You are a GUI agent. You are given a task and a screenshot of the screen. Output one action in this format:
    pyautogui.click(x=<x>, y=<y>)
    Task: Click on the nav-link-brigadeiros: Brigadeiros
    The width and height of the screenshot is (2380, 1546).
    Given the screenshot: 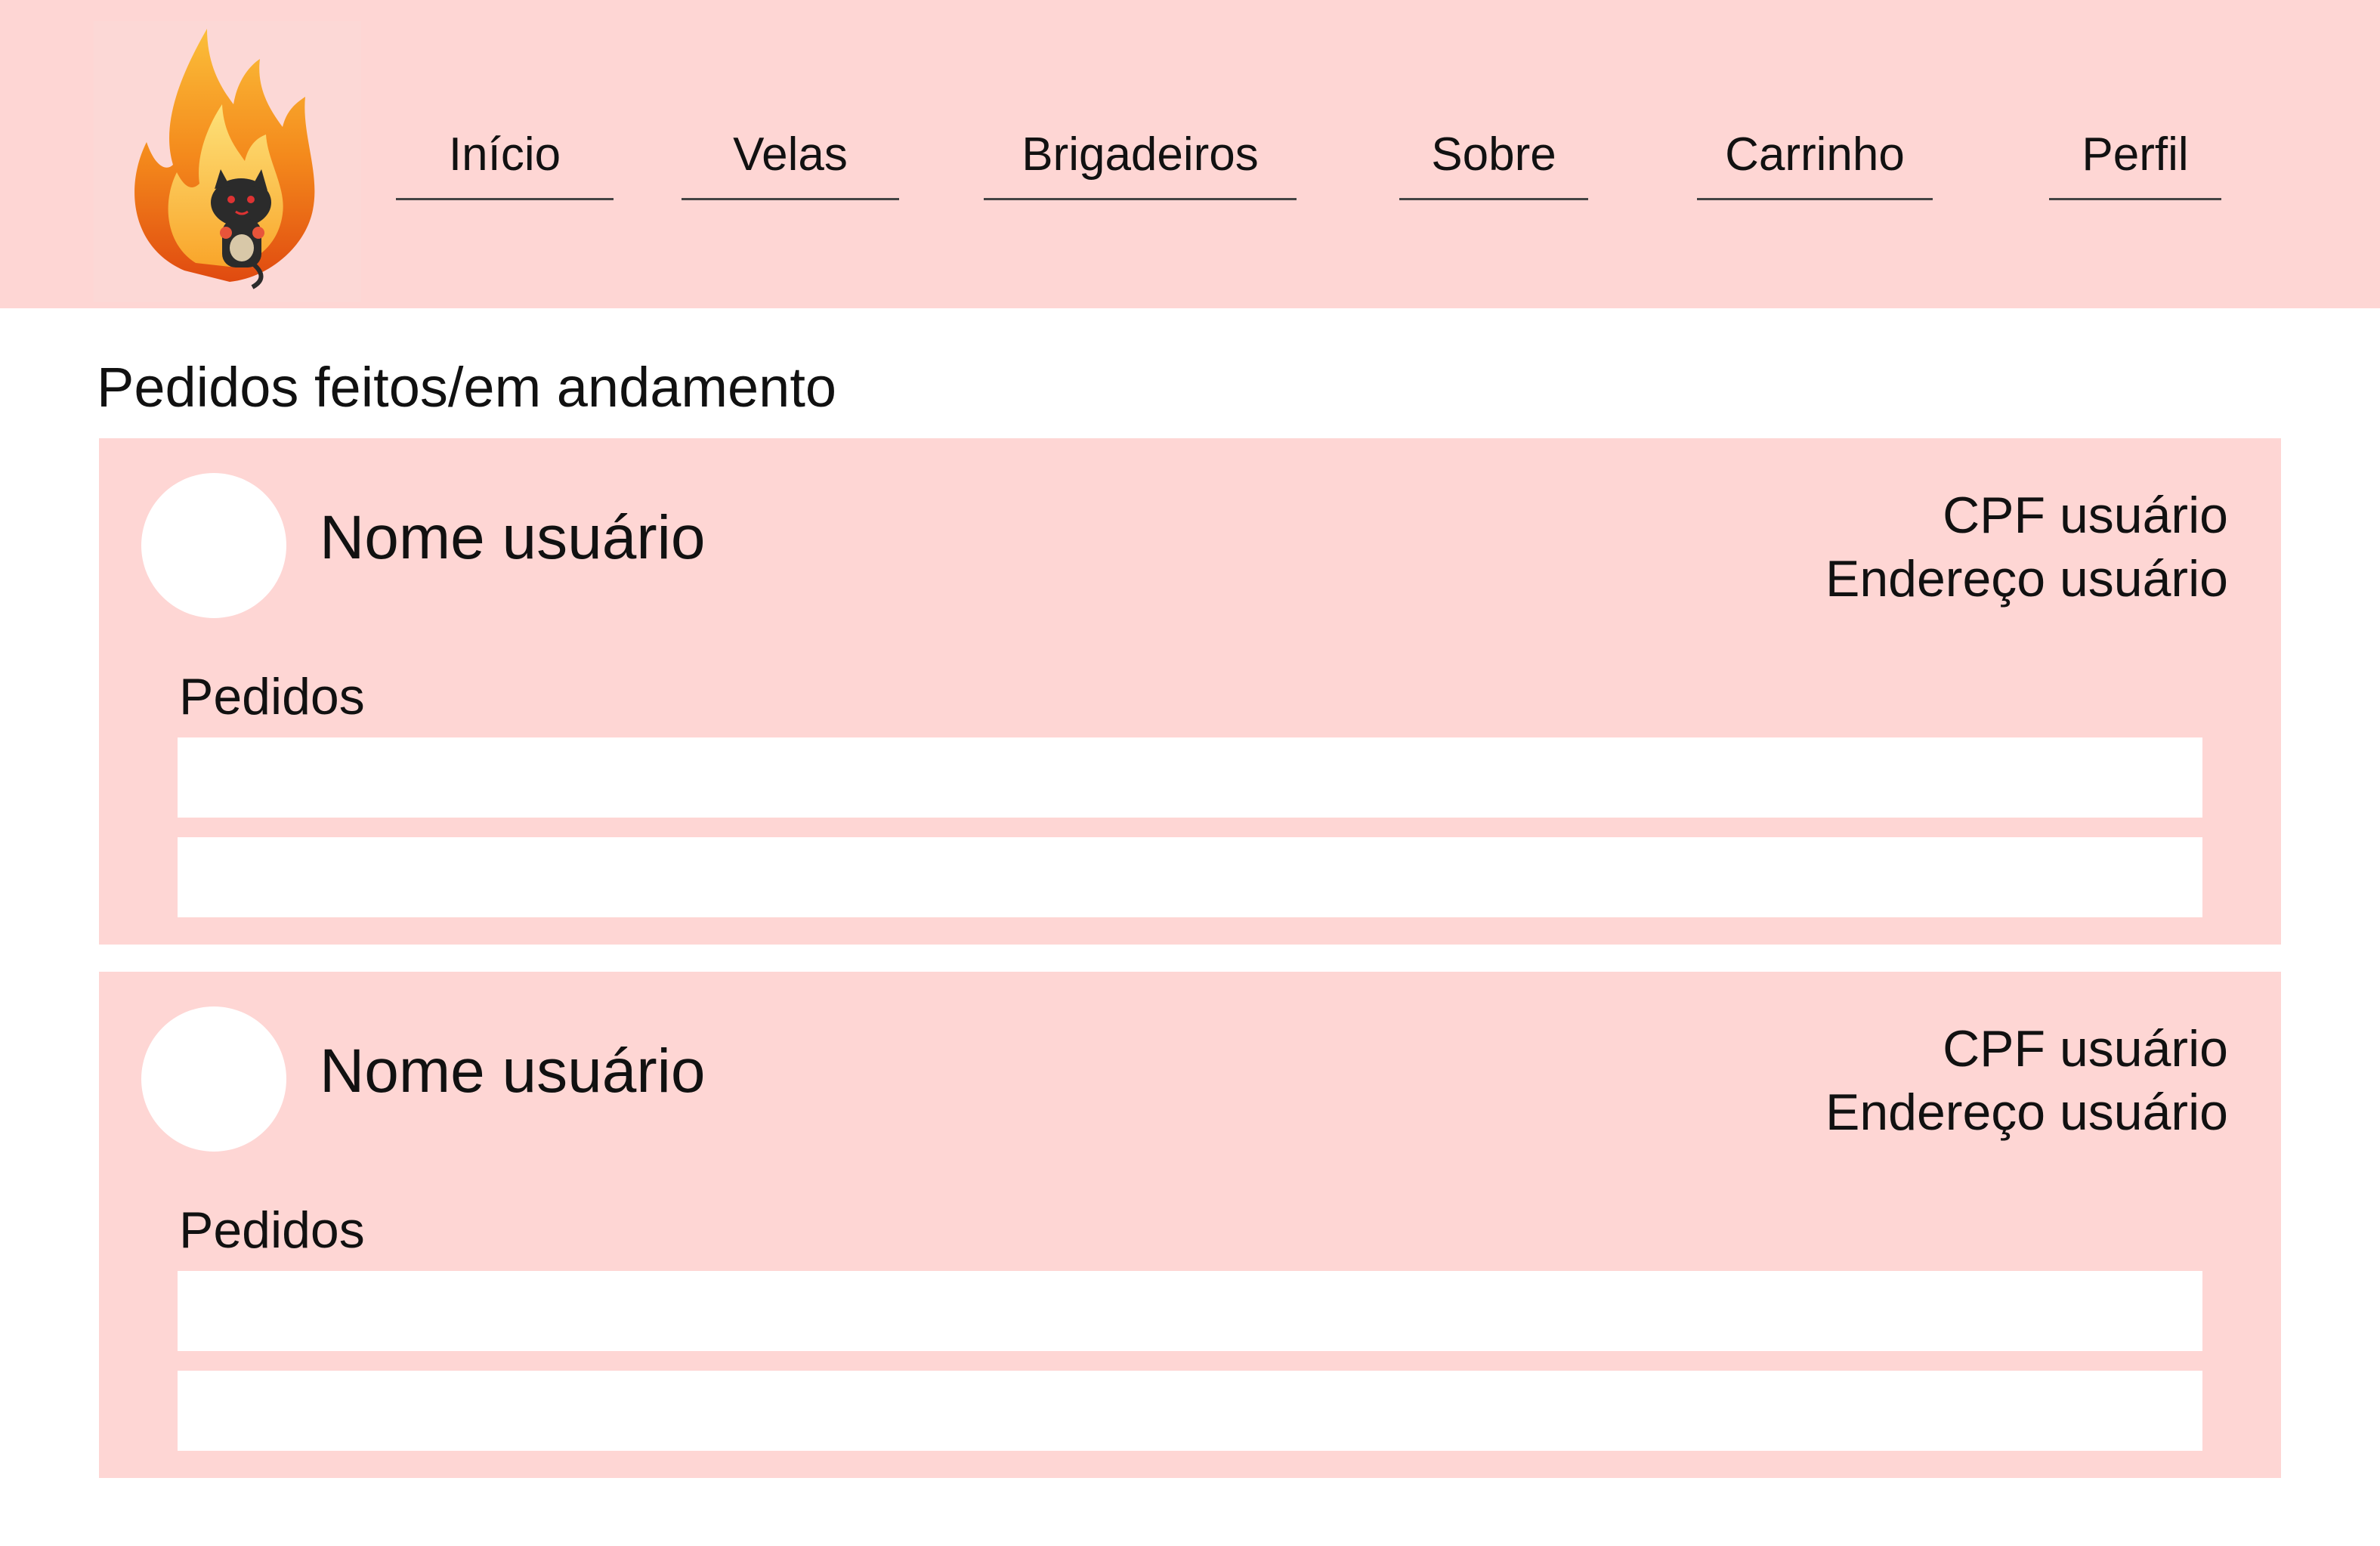 What is the action you would take?
    pyautogui.click(x=1140, y=160)
    